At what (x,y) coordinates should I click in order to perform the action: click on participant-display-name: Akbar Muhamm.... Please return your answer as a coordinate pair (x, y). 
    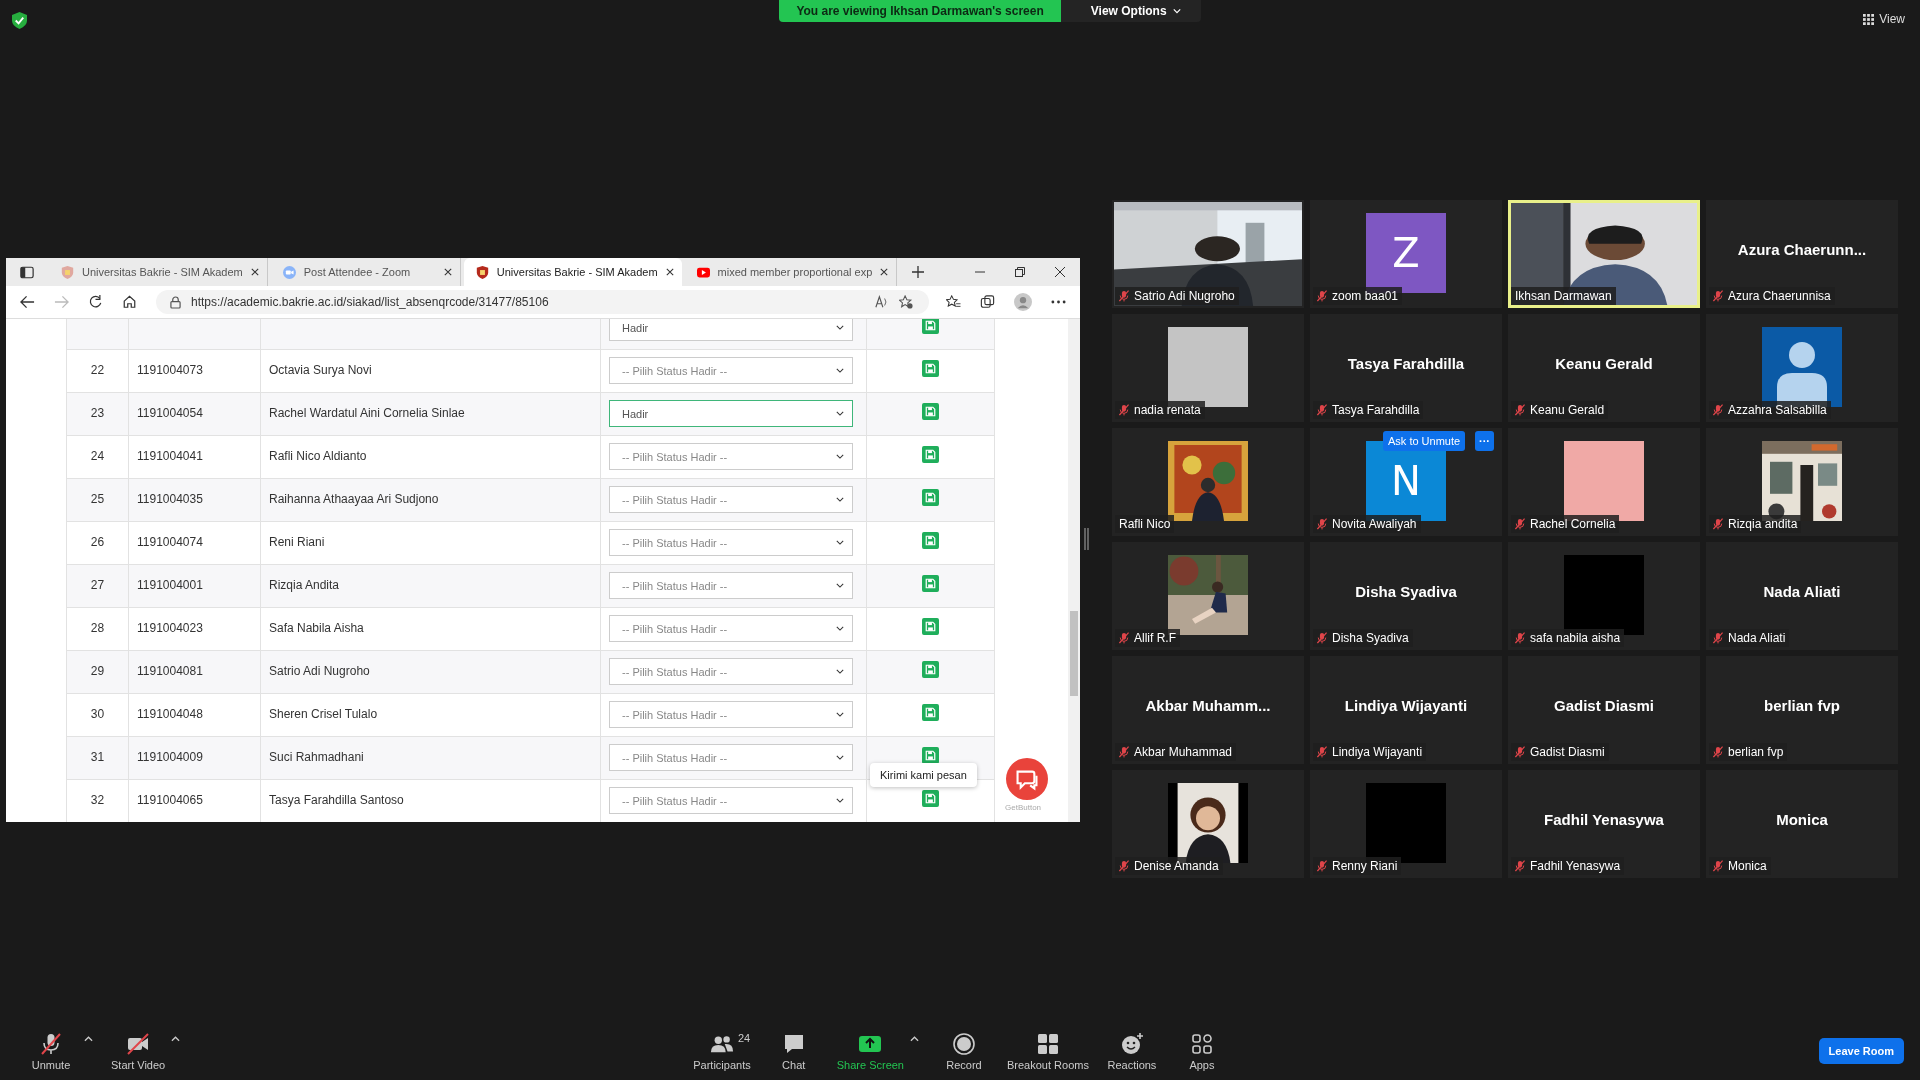
    Looking at the image, I should click on (1208, 705).